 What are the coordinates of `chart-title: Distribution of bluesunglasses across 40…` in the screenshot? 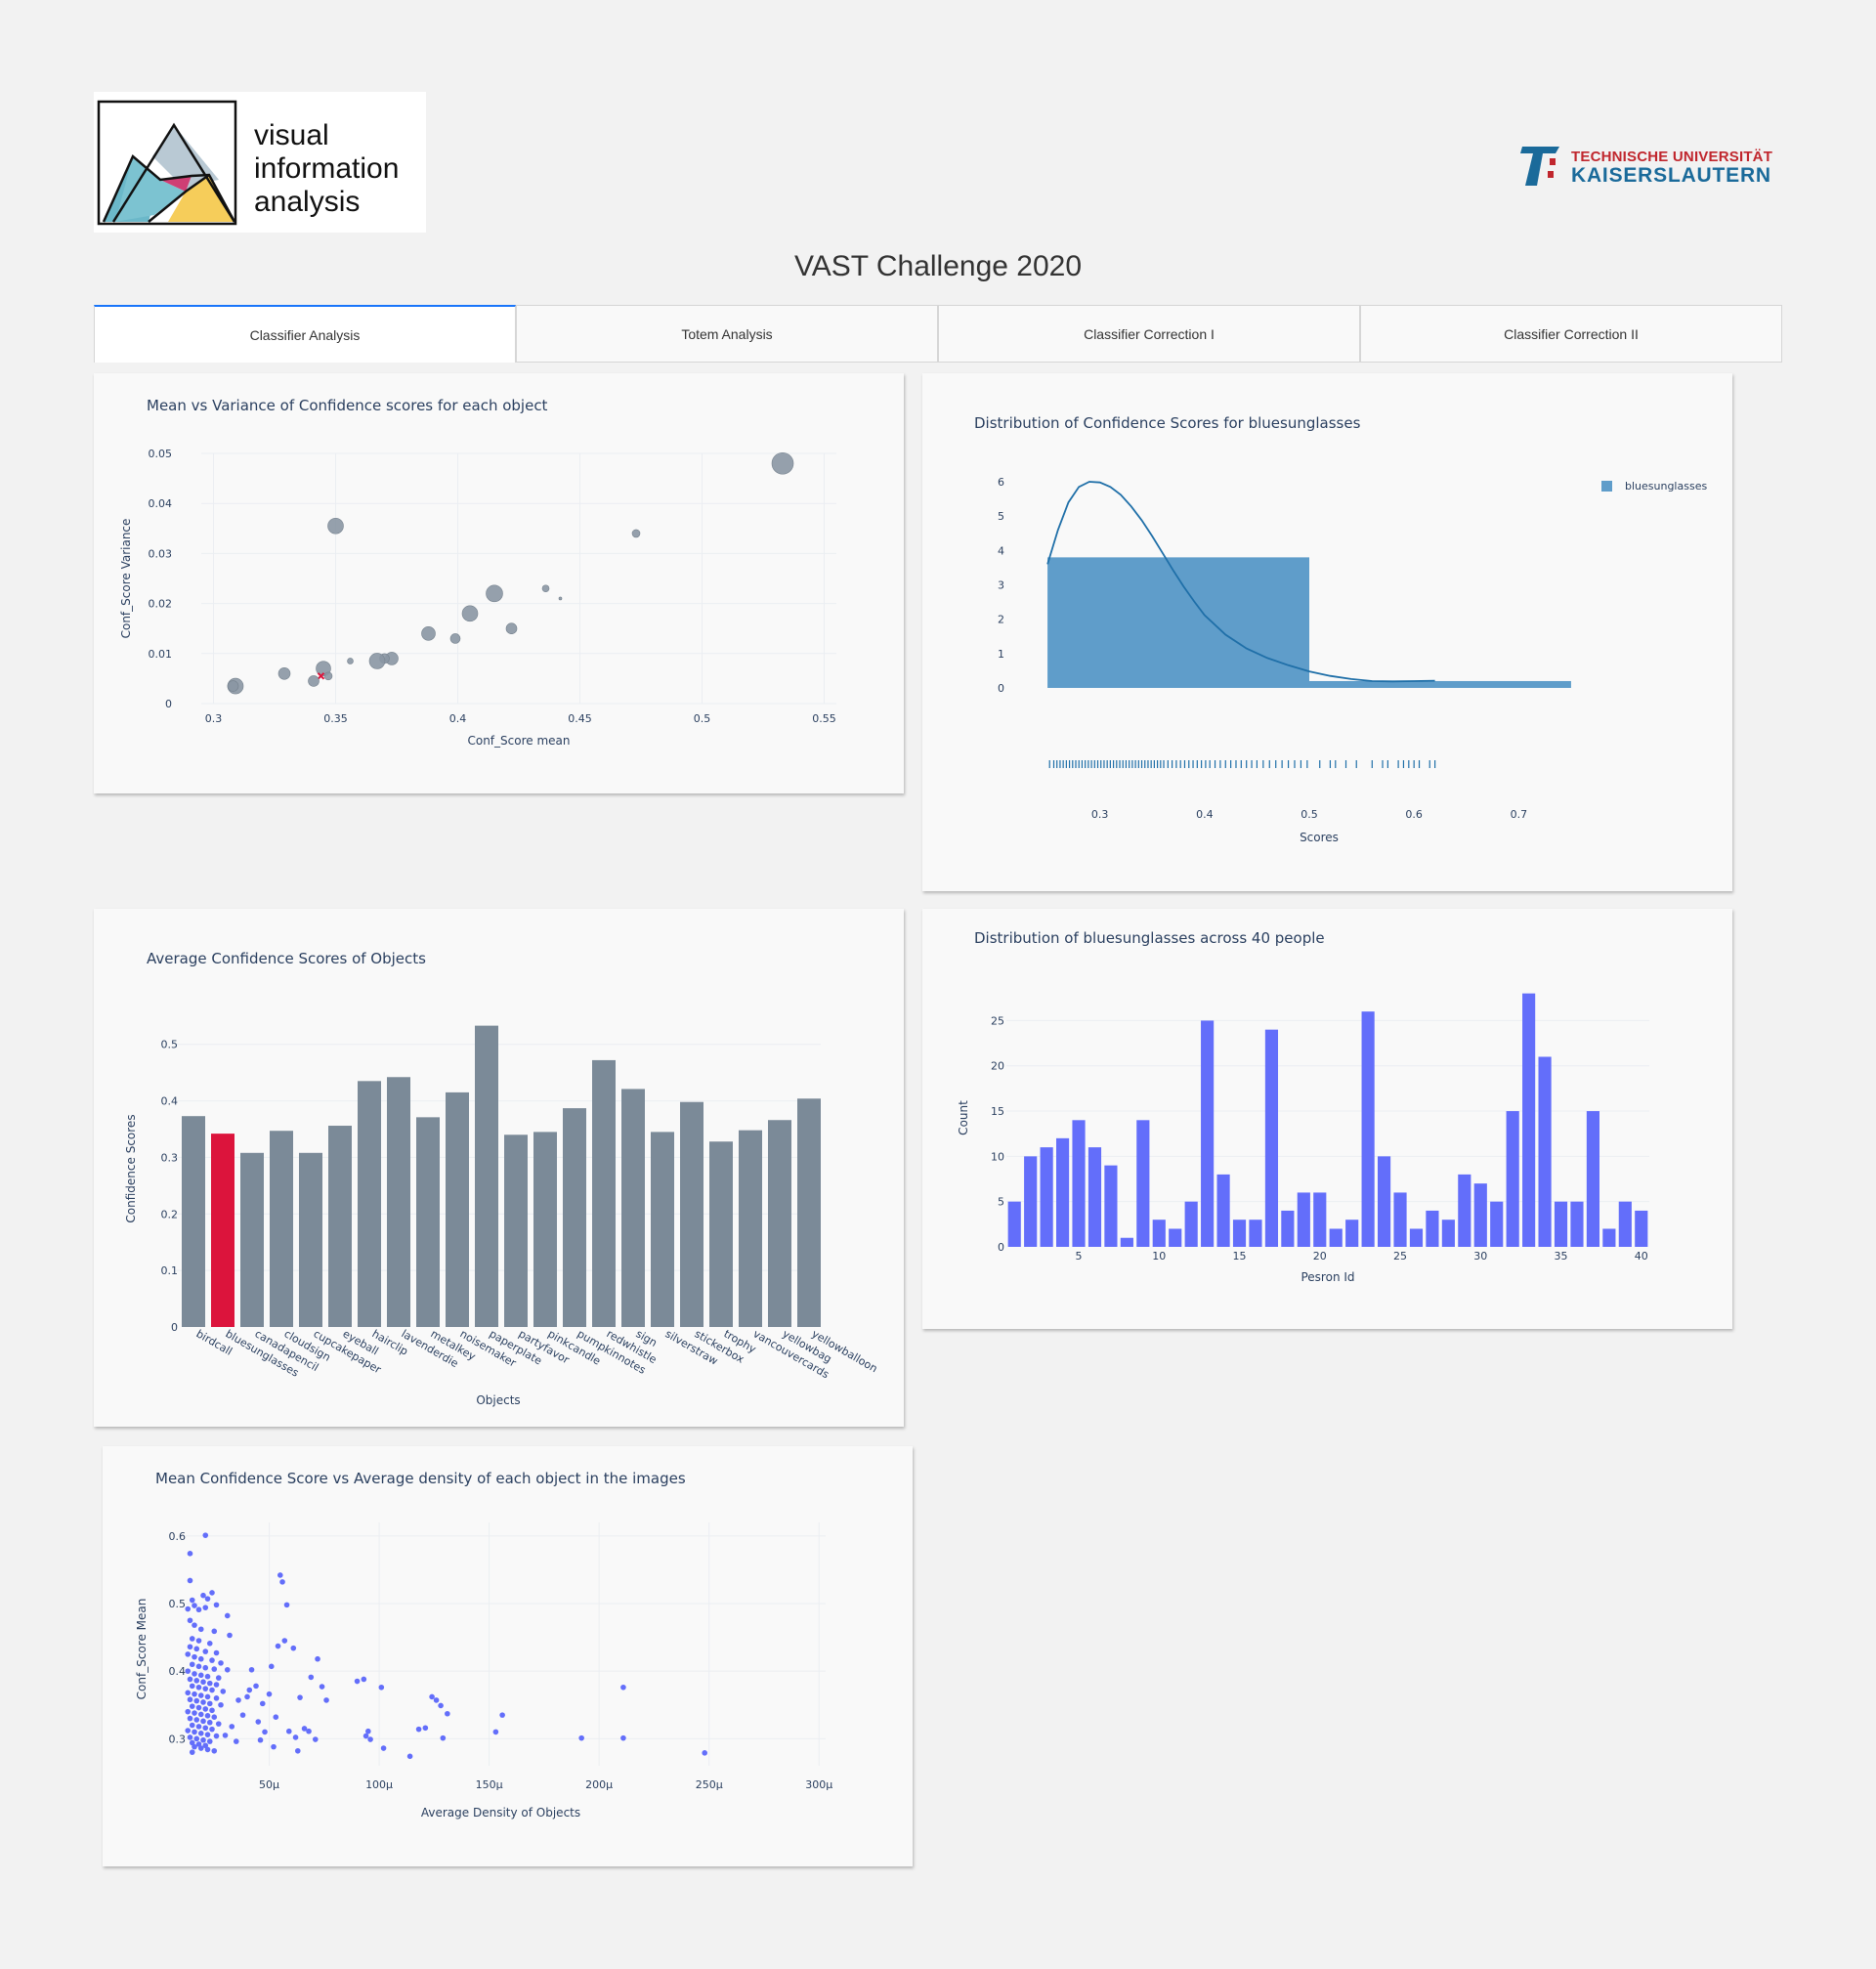 It's located at (1149, 938).